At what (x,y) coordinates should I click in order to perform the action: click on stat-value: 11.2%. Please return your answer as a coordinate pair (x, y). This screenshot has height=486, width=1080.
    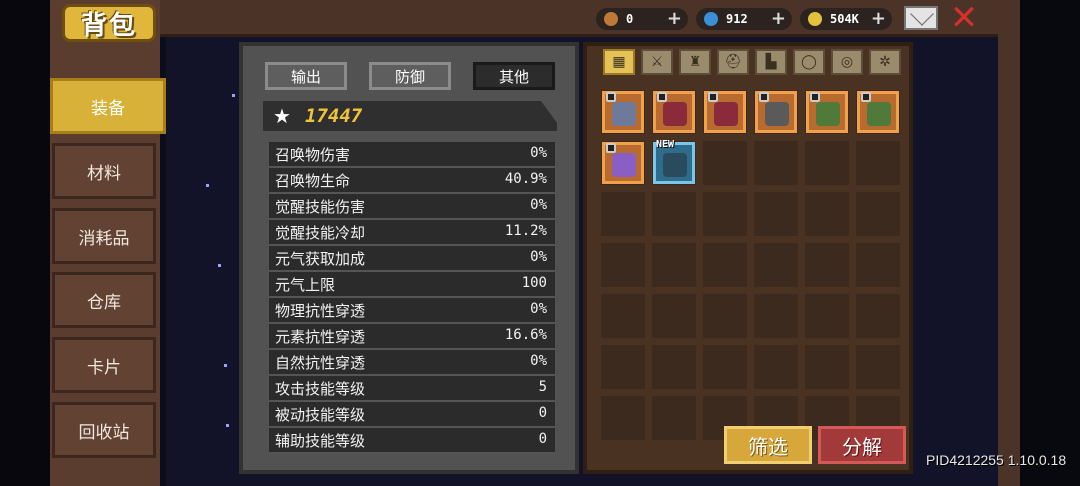
    Looking at the image, I should click on (525, 231).